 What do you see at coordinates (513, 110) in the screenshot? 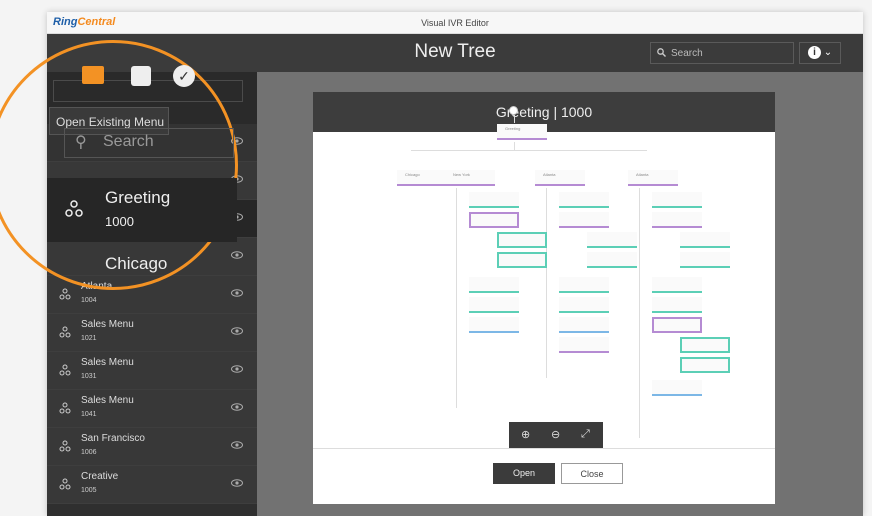
I see `phone-icon` at bounding box center [513, 110].